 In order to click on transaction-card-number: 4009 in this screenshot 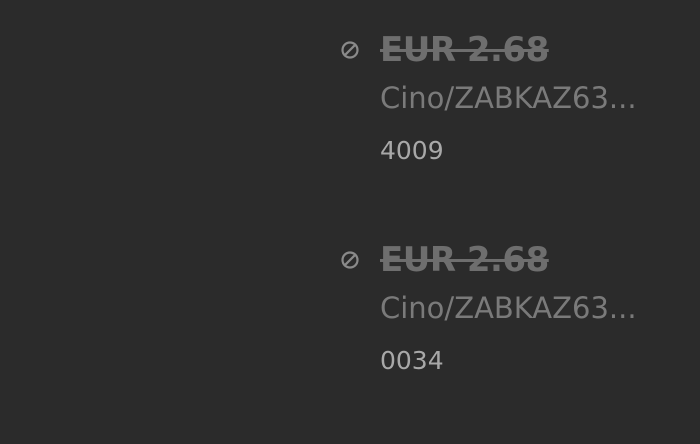, I will do `click(412, 150)`.